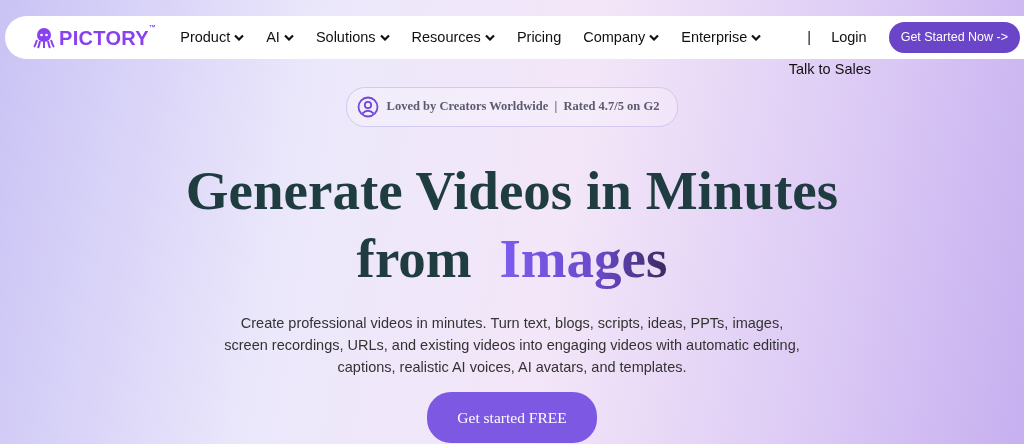 This screenshot has height=444, width=1024. I want to click on octopus-logo-icon, so click(44, 37).